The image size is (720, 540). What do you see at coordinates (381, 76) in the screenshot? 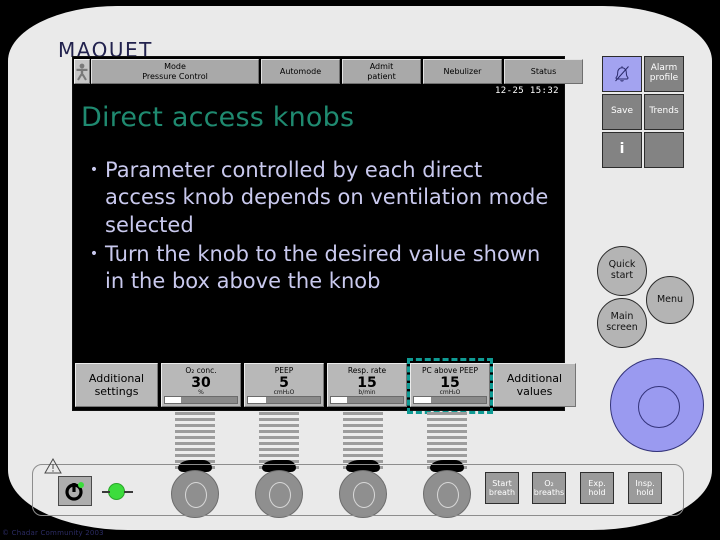
I see `admit-button-line2: patient` at bounding box center [381, 76].